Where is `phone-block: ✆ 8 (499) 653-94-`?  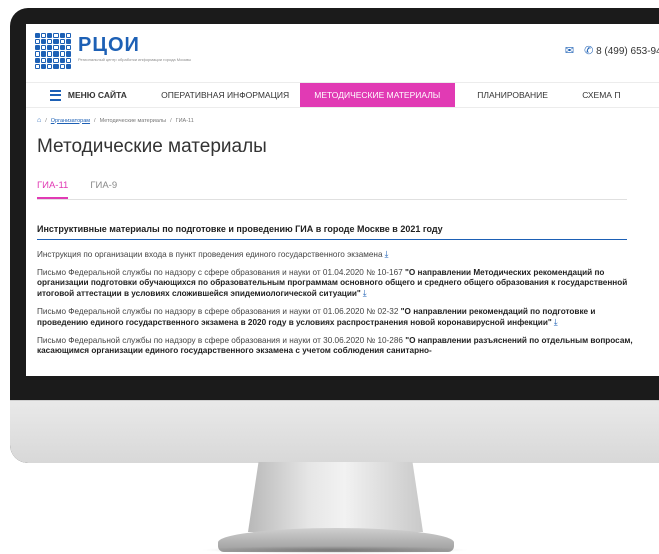 phone-block: ✆ 8 (499) 653-94- is located at coordinates (621, 50).